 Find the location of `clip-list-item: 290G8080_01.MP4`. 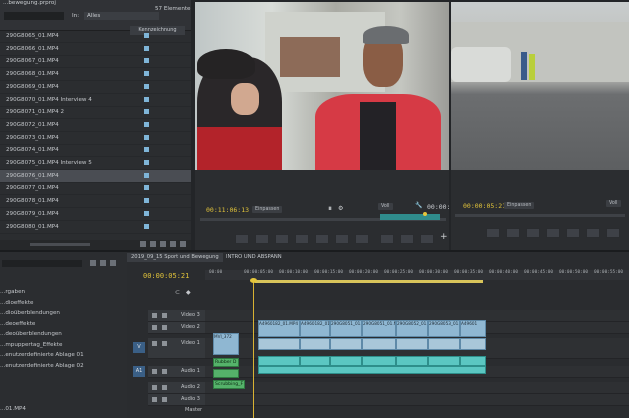

clip-list-item: 290G8080_01.MP4 is located at coordinates (95, 227).